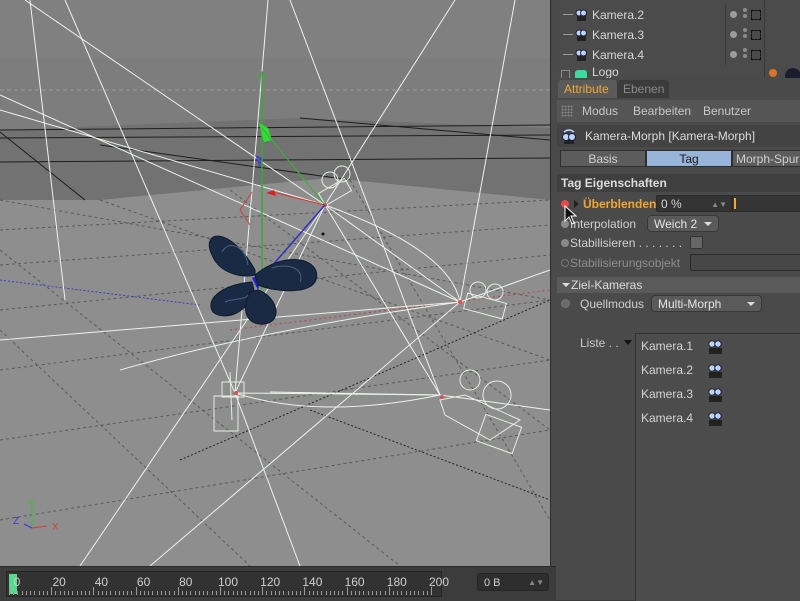  What do you see at coordinates (603, 158) in the screenshot?
I see `subtab-basis: Basis` at bounding box center [603, 158].